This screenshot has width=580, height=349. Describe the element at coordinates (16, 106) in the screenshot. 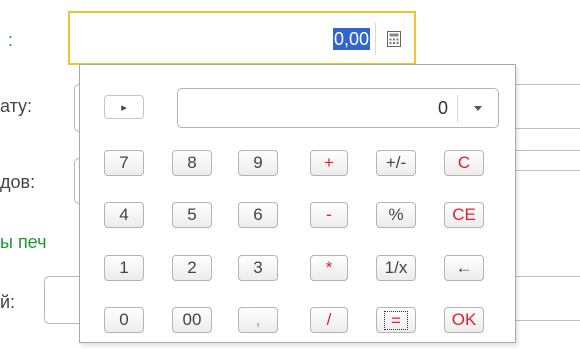

I see `date-field-label: ату:` at that location.